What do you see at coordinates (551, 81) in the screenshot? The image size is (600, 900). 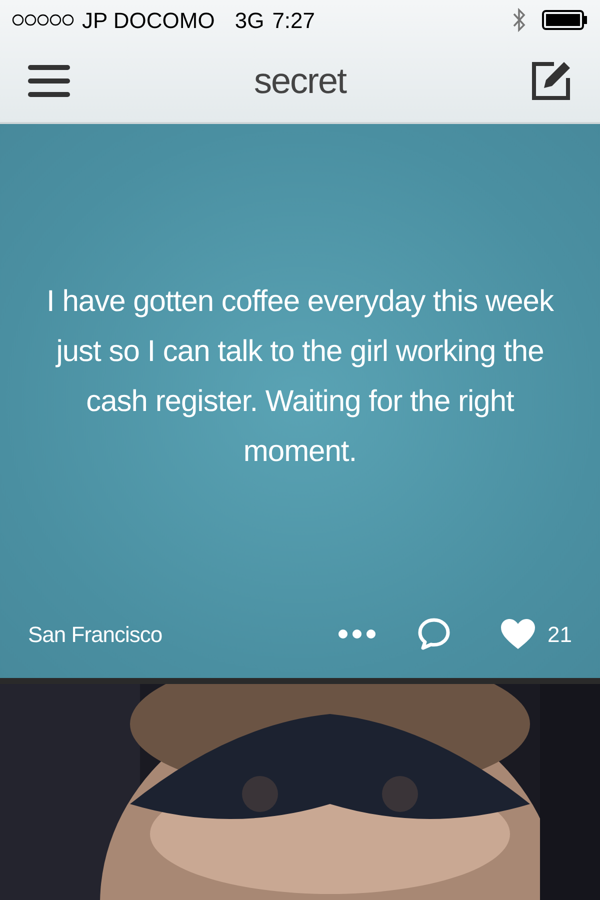 I see `compose-icon` at bounding box center [551, 81].